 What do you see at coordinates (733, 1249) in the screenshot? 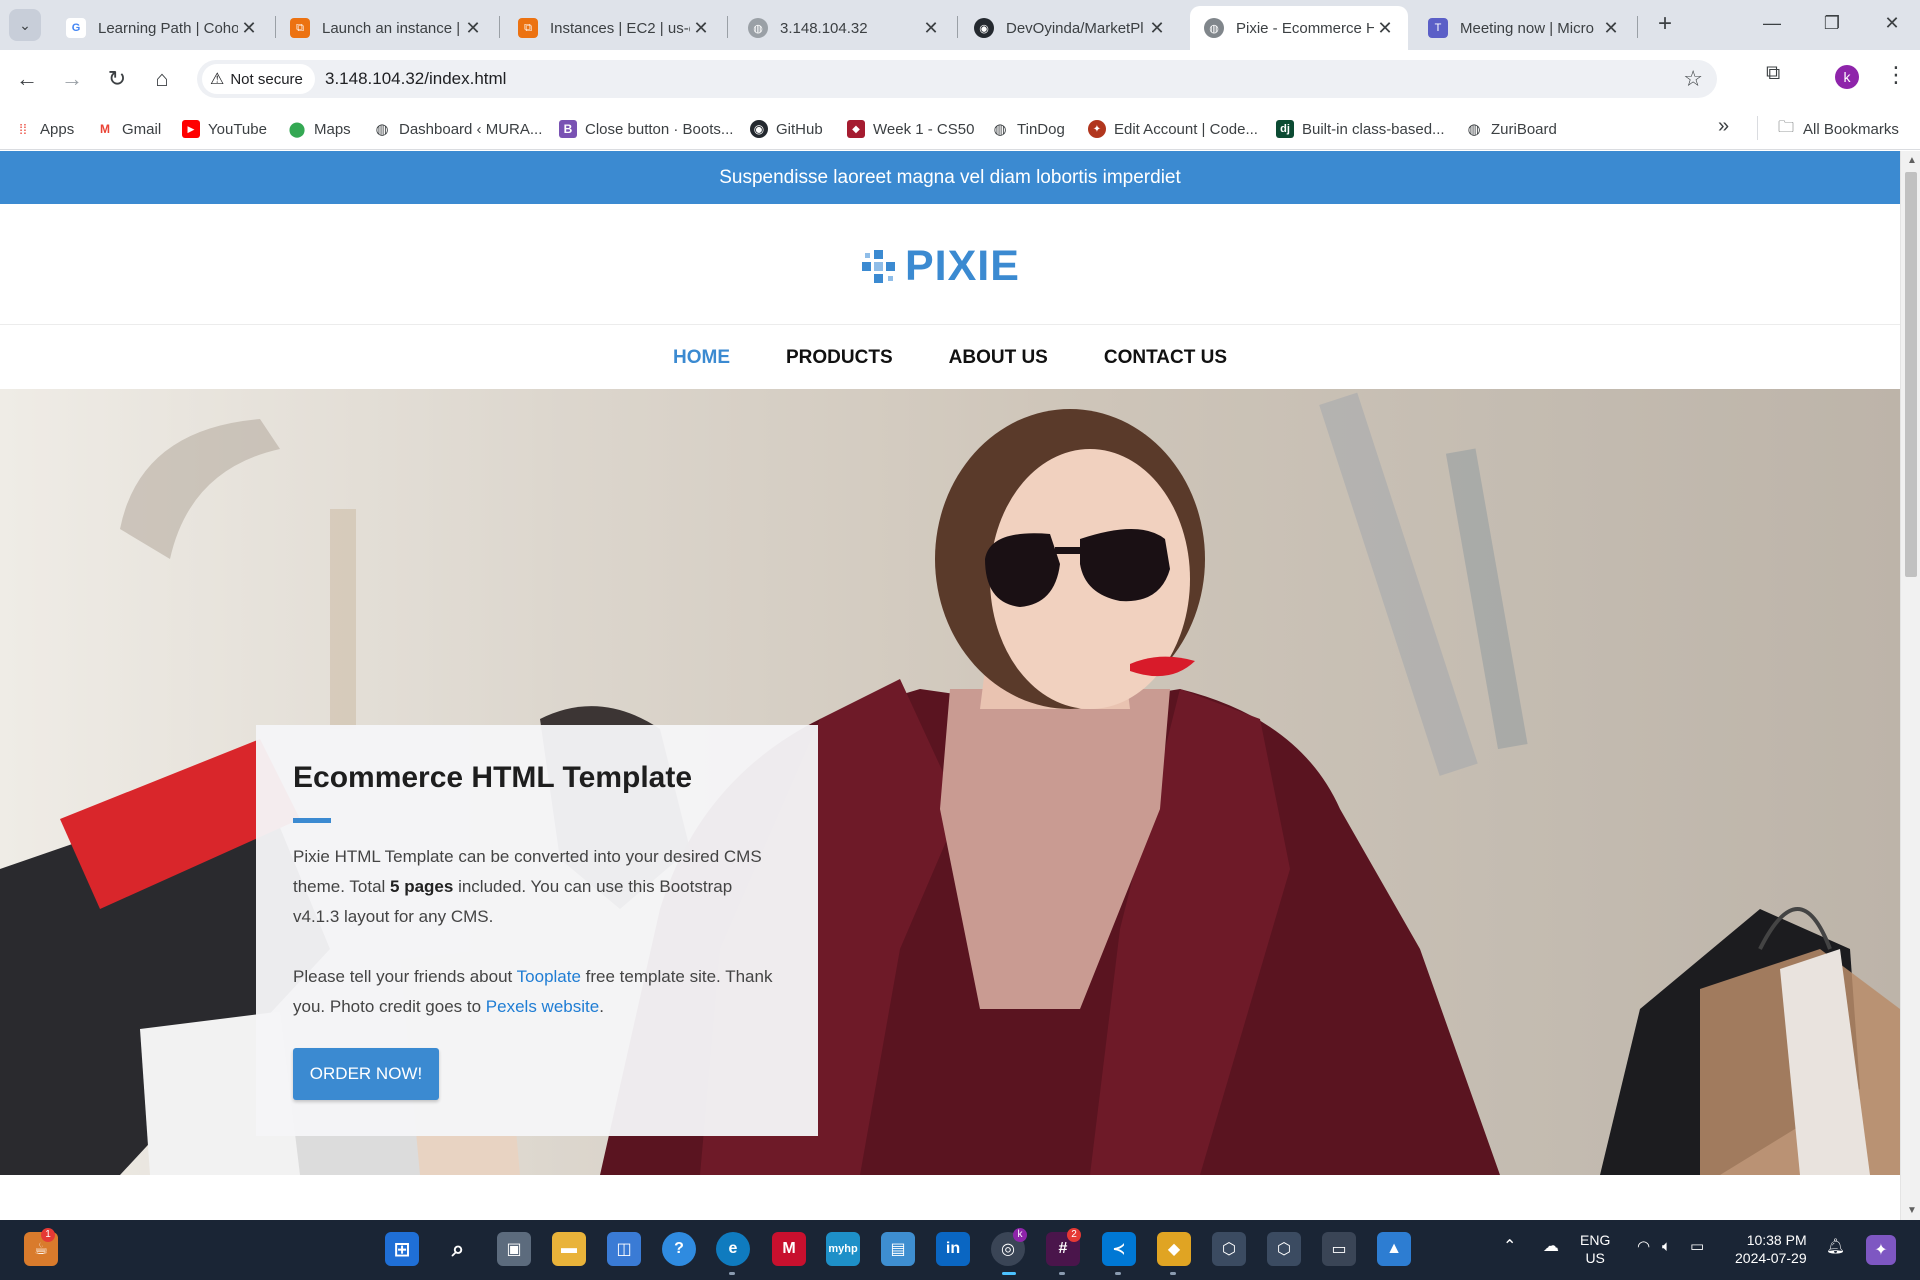
I see `edge-browser-icon: e` at bounding box center [733, 1249].